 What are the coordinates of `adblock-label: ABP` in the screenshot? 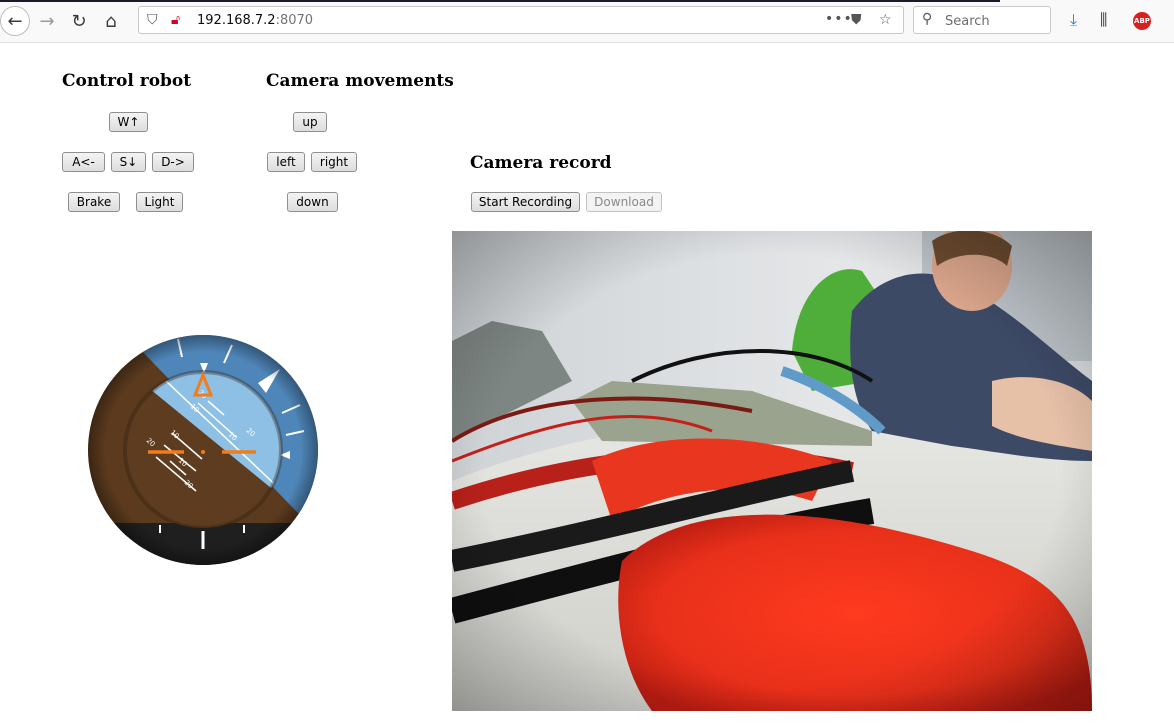 It's located at (1142, 21).